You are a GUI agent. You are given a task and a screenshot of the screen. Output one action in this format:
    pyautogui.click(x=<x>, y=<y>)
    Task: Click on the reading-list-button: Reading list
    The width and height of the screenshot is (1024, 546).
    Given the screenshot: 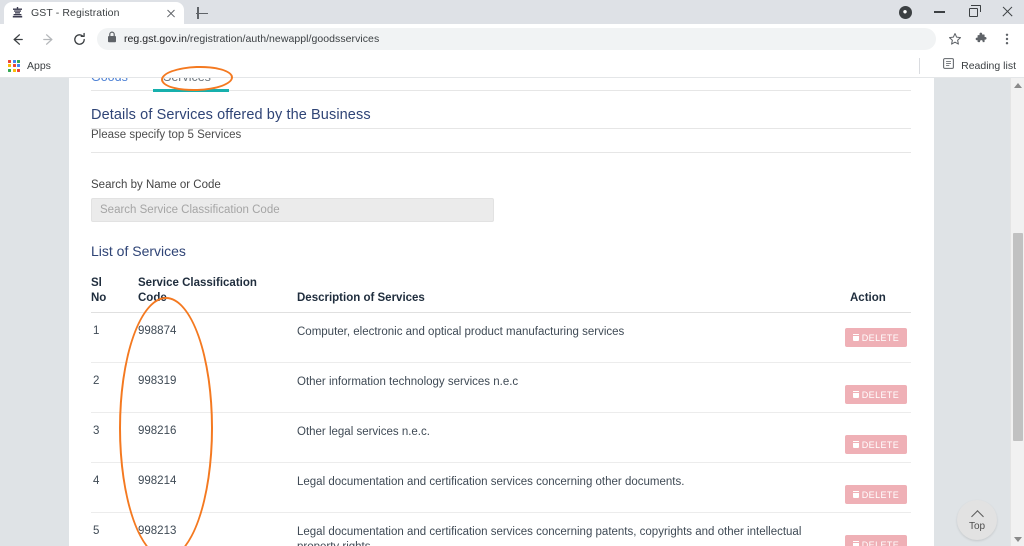 What is the action you would take?
    pyautogui.click(x=979, y=66)
    